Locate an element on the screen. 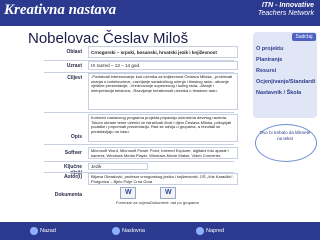 Image resolution: width=320 pixels, height=240 pixels. back-button: Nazad is located at coordinates (43, 231).